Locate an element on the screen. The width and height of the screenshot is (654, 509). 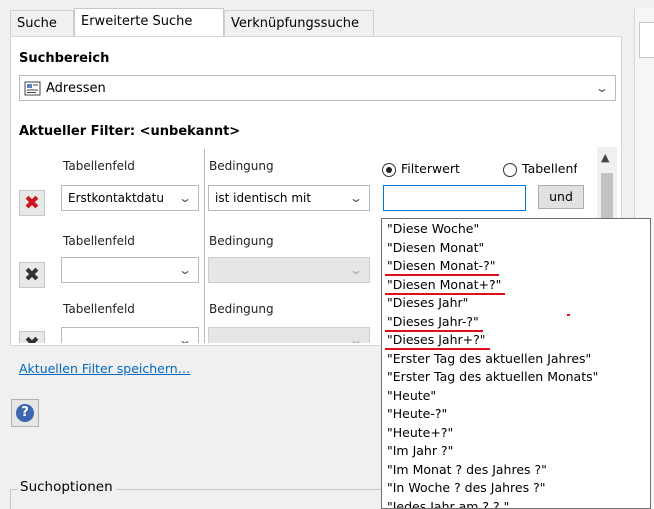
row1-field-label: Tabellenfeld is located at coordinates (99, 166).